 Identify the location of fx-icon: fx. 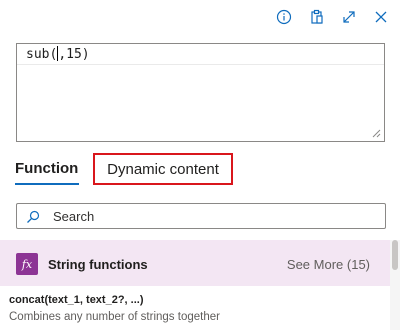
(27, 264).